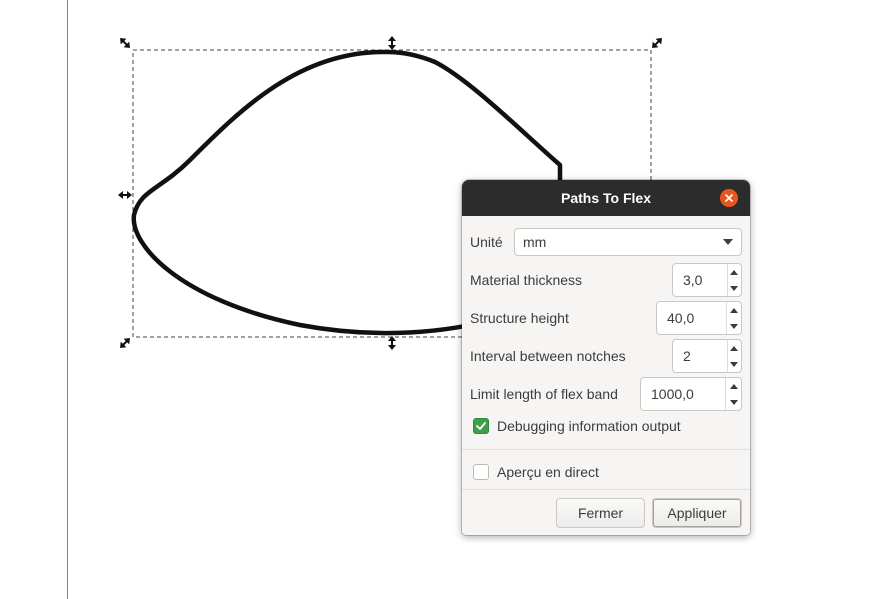  Describe the element at coordinates (600, 513) in the screenshot. I see `close-button: Fermer` at that location.